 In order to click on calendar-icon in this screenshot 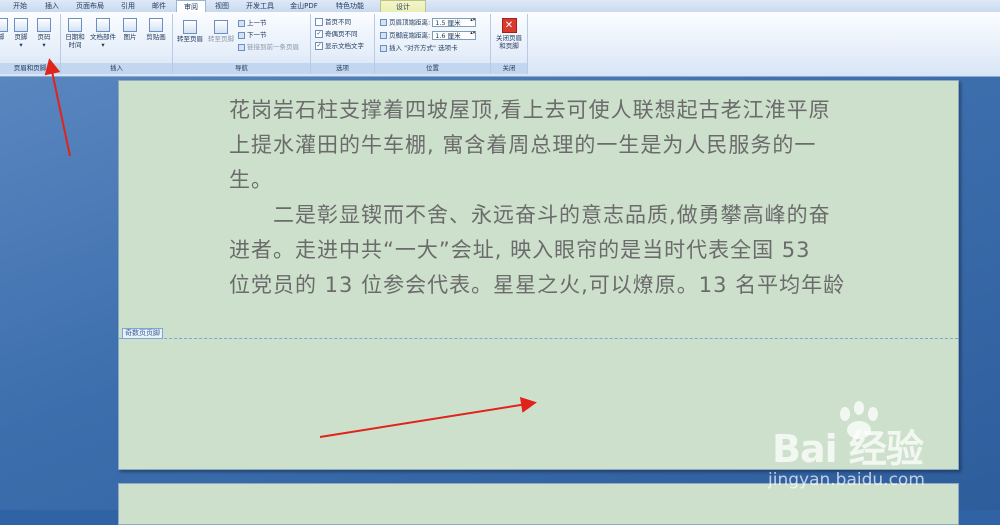, I will do `click(75, 25)`.